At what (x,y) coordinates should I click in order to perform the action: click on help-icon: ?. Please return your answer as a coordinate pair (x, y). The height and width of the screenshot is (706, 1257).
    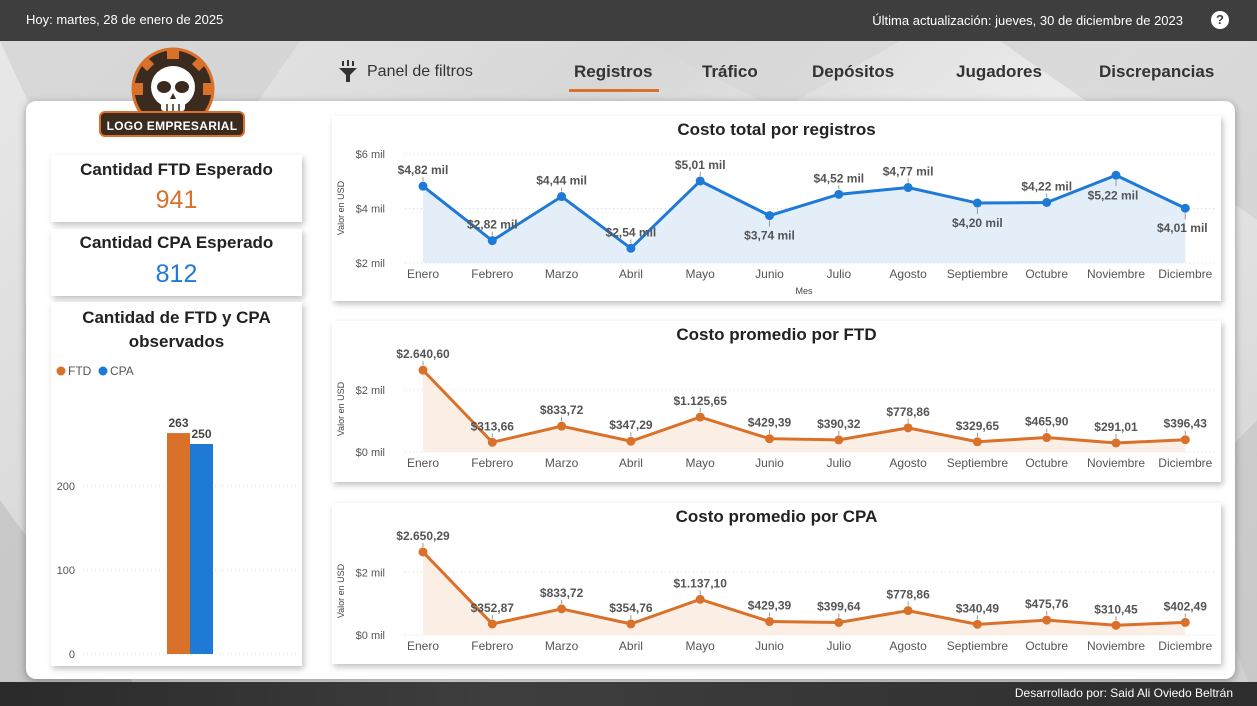
    Looking at the image, I should click on (1220, 20).